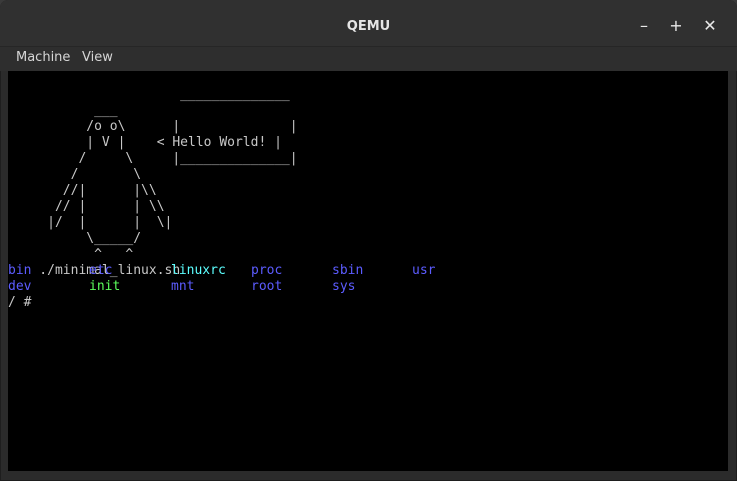 Image resolution: width=737 pixels, height=481 pixels. I want to click on shell-prompt: / #, so click(20, 302).